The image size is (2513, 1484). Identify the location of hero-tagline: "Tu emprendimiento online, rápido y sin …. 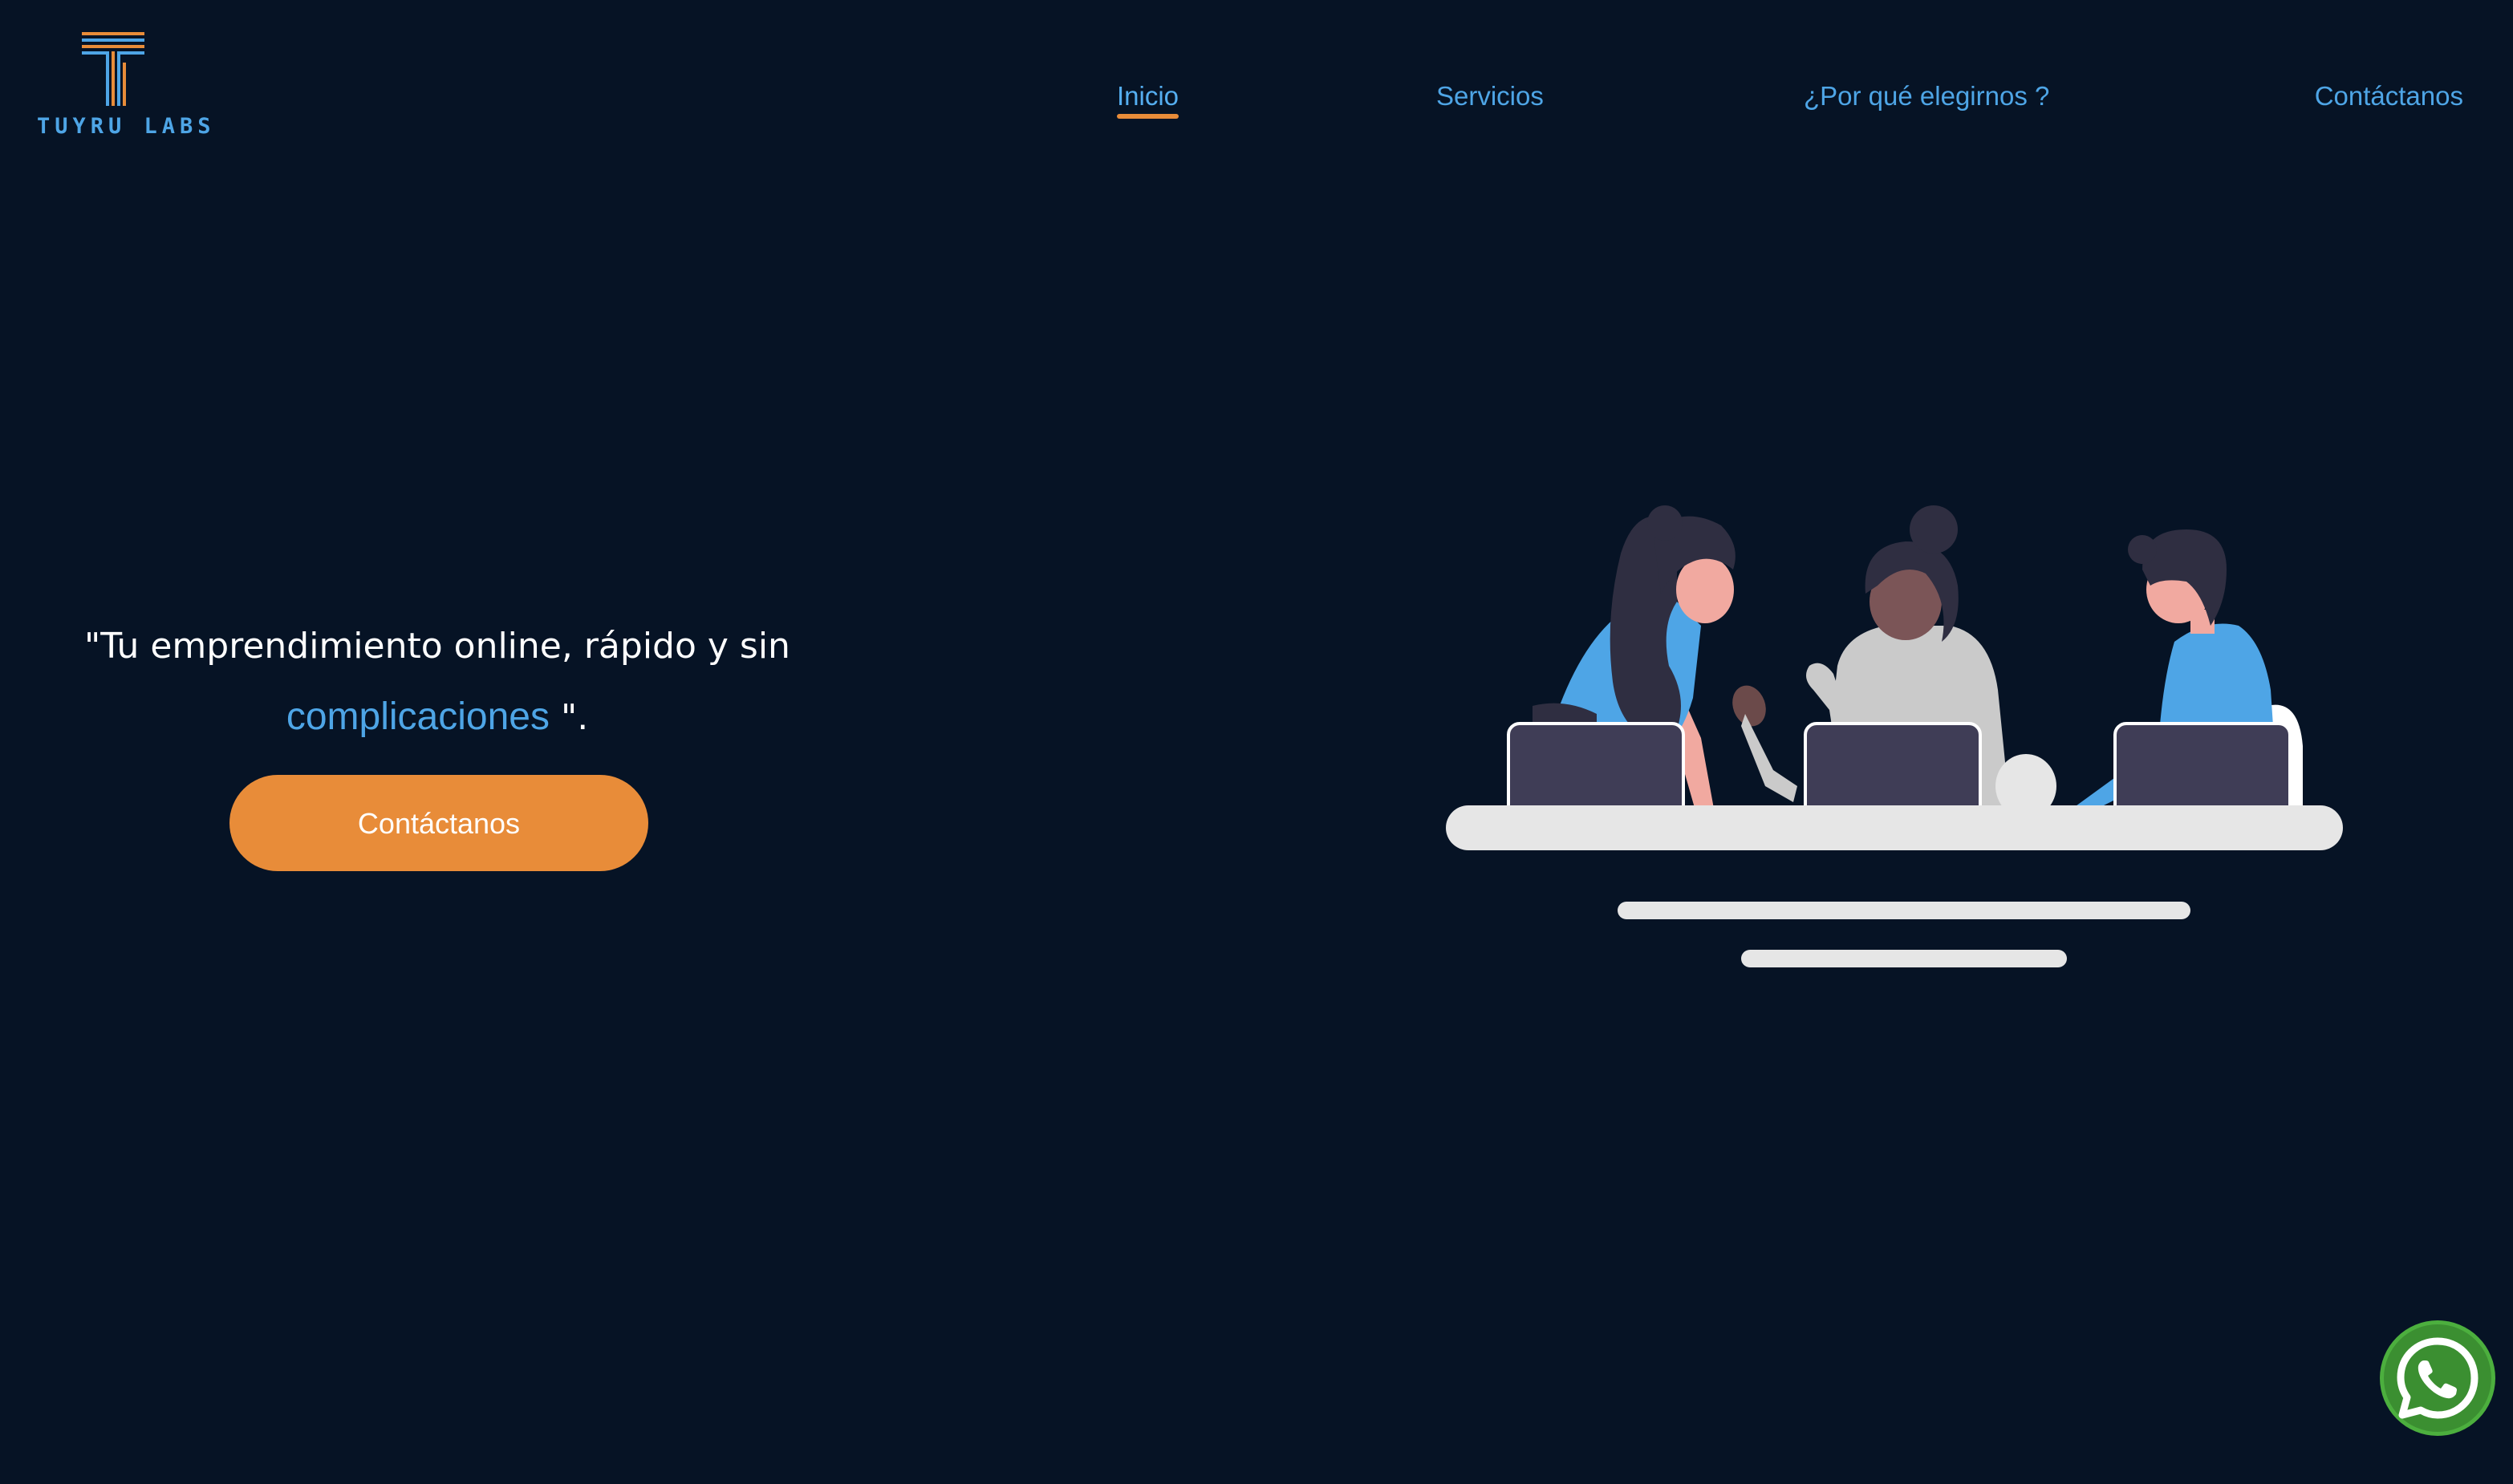
(437, 682).